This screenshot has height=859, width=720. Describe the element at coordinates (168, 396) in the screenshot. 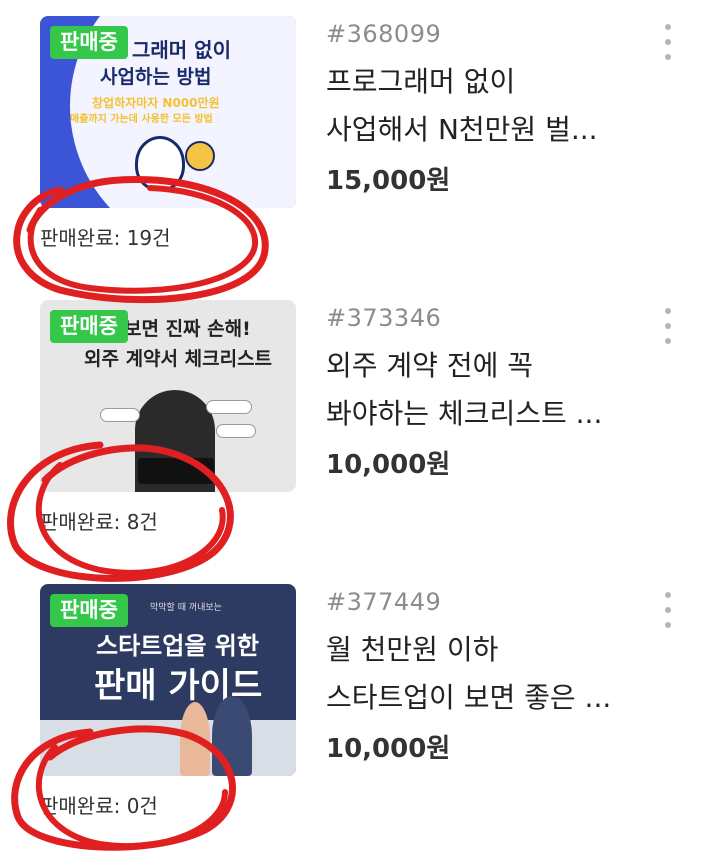

I see `product-thumbnail: 보면 진짜 손해! 외주 계약서 체크리스트 판매중` at that location.